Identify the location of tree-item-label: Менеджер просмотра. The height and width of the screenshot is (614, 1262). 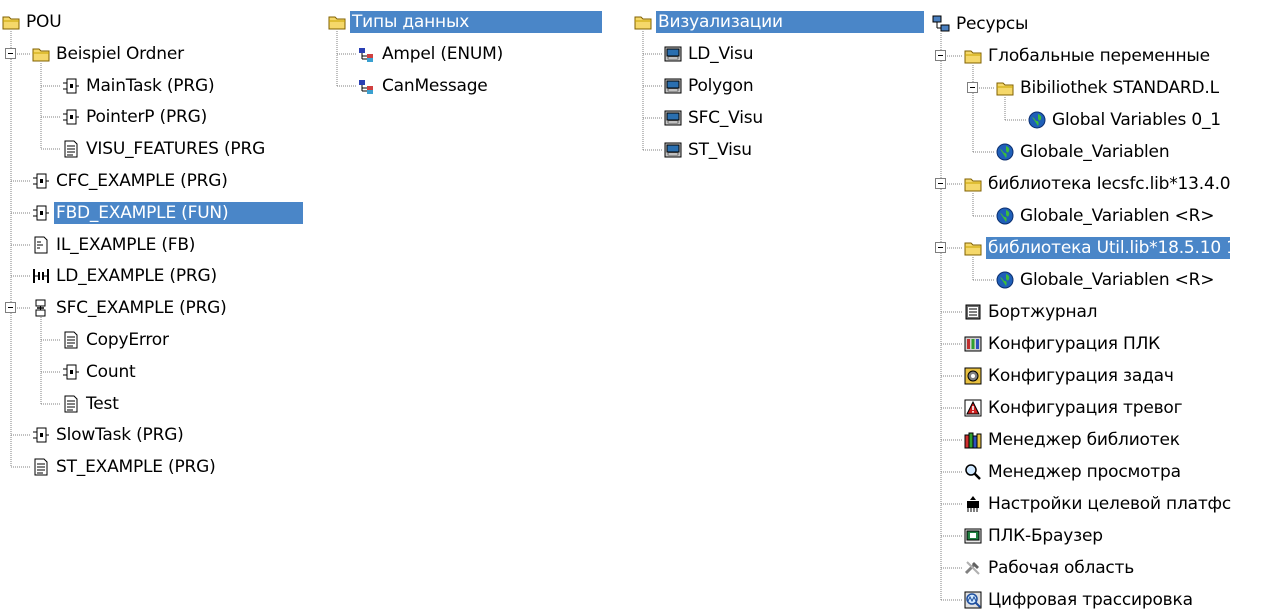
(1084, 472).